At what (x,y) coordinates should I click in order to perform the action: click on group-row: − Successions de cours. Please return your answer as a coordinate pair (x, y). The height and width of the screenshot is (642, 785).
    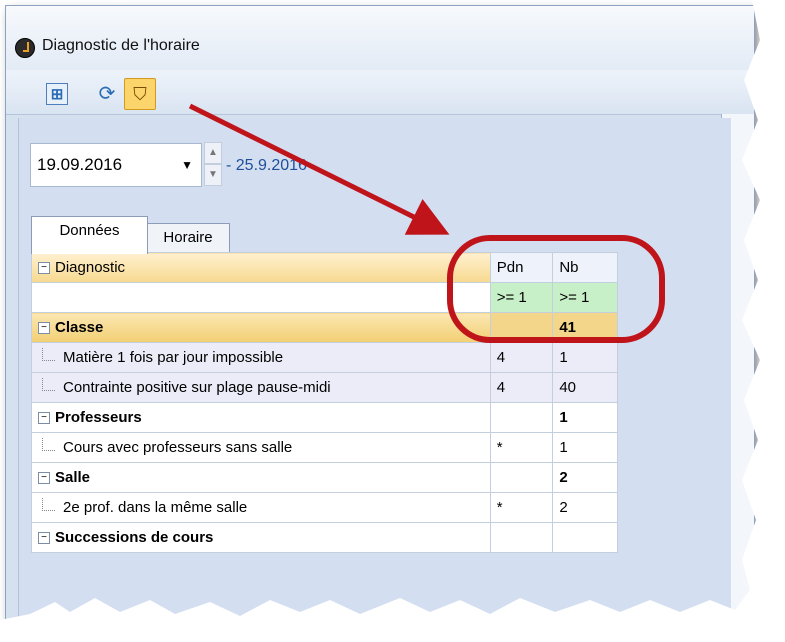
    Looking at the image, I should click on (324, 537).